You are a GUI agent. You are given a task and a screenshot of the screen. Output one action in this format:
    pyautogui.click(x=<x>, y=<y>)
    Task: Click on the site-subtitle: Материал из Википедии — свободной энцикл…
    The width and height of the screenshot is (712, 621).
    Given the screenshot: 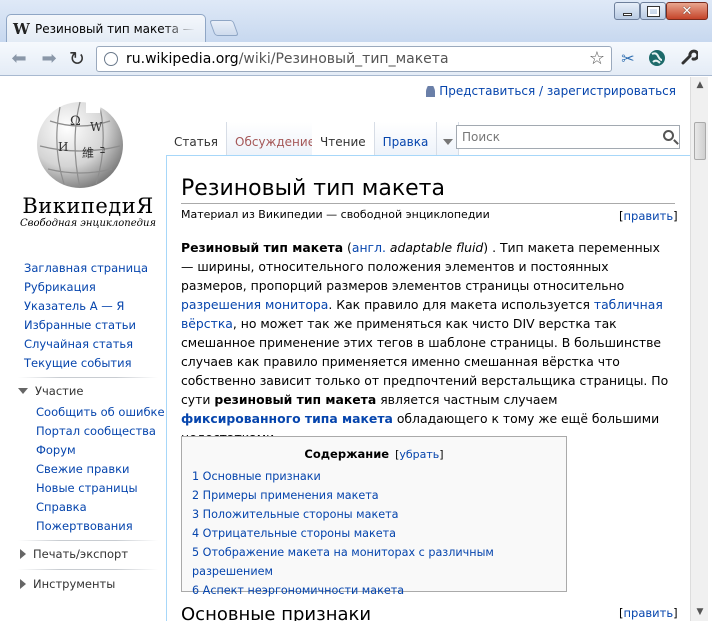 What is the action you would take?
    pyautogui.click(x=335, y=214)
    